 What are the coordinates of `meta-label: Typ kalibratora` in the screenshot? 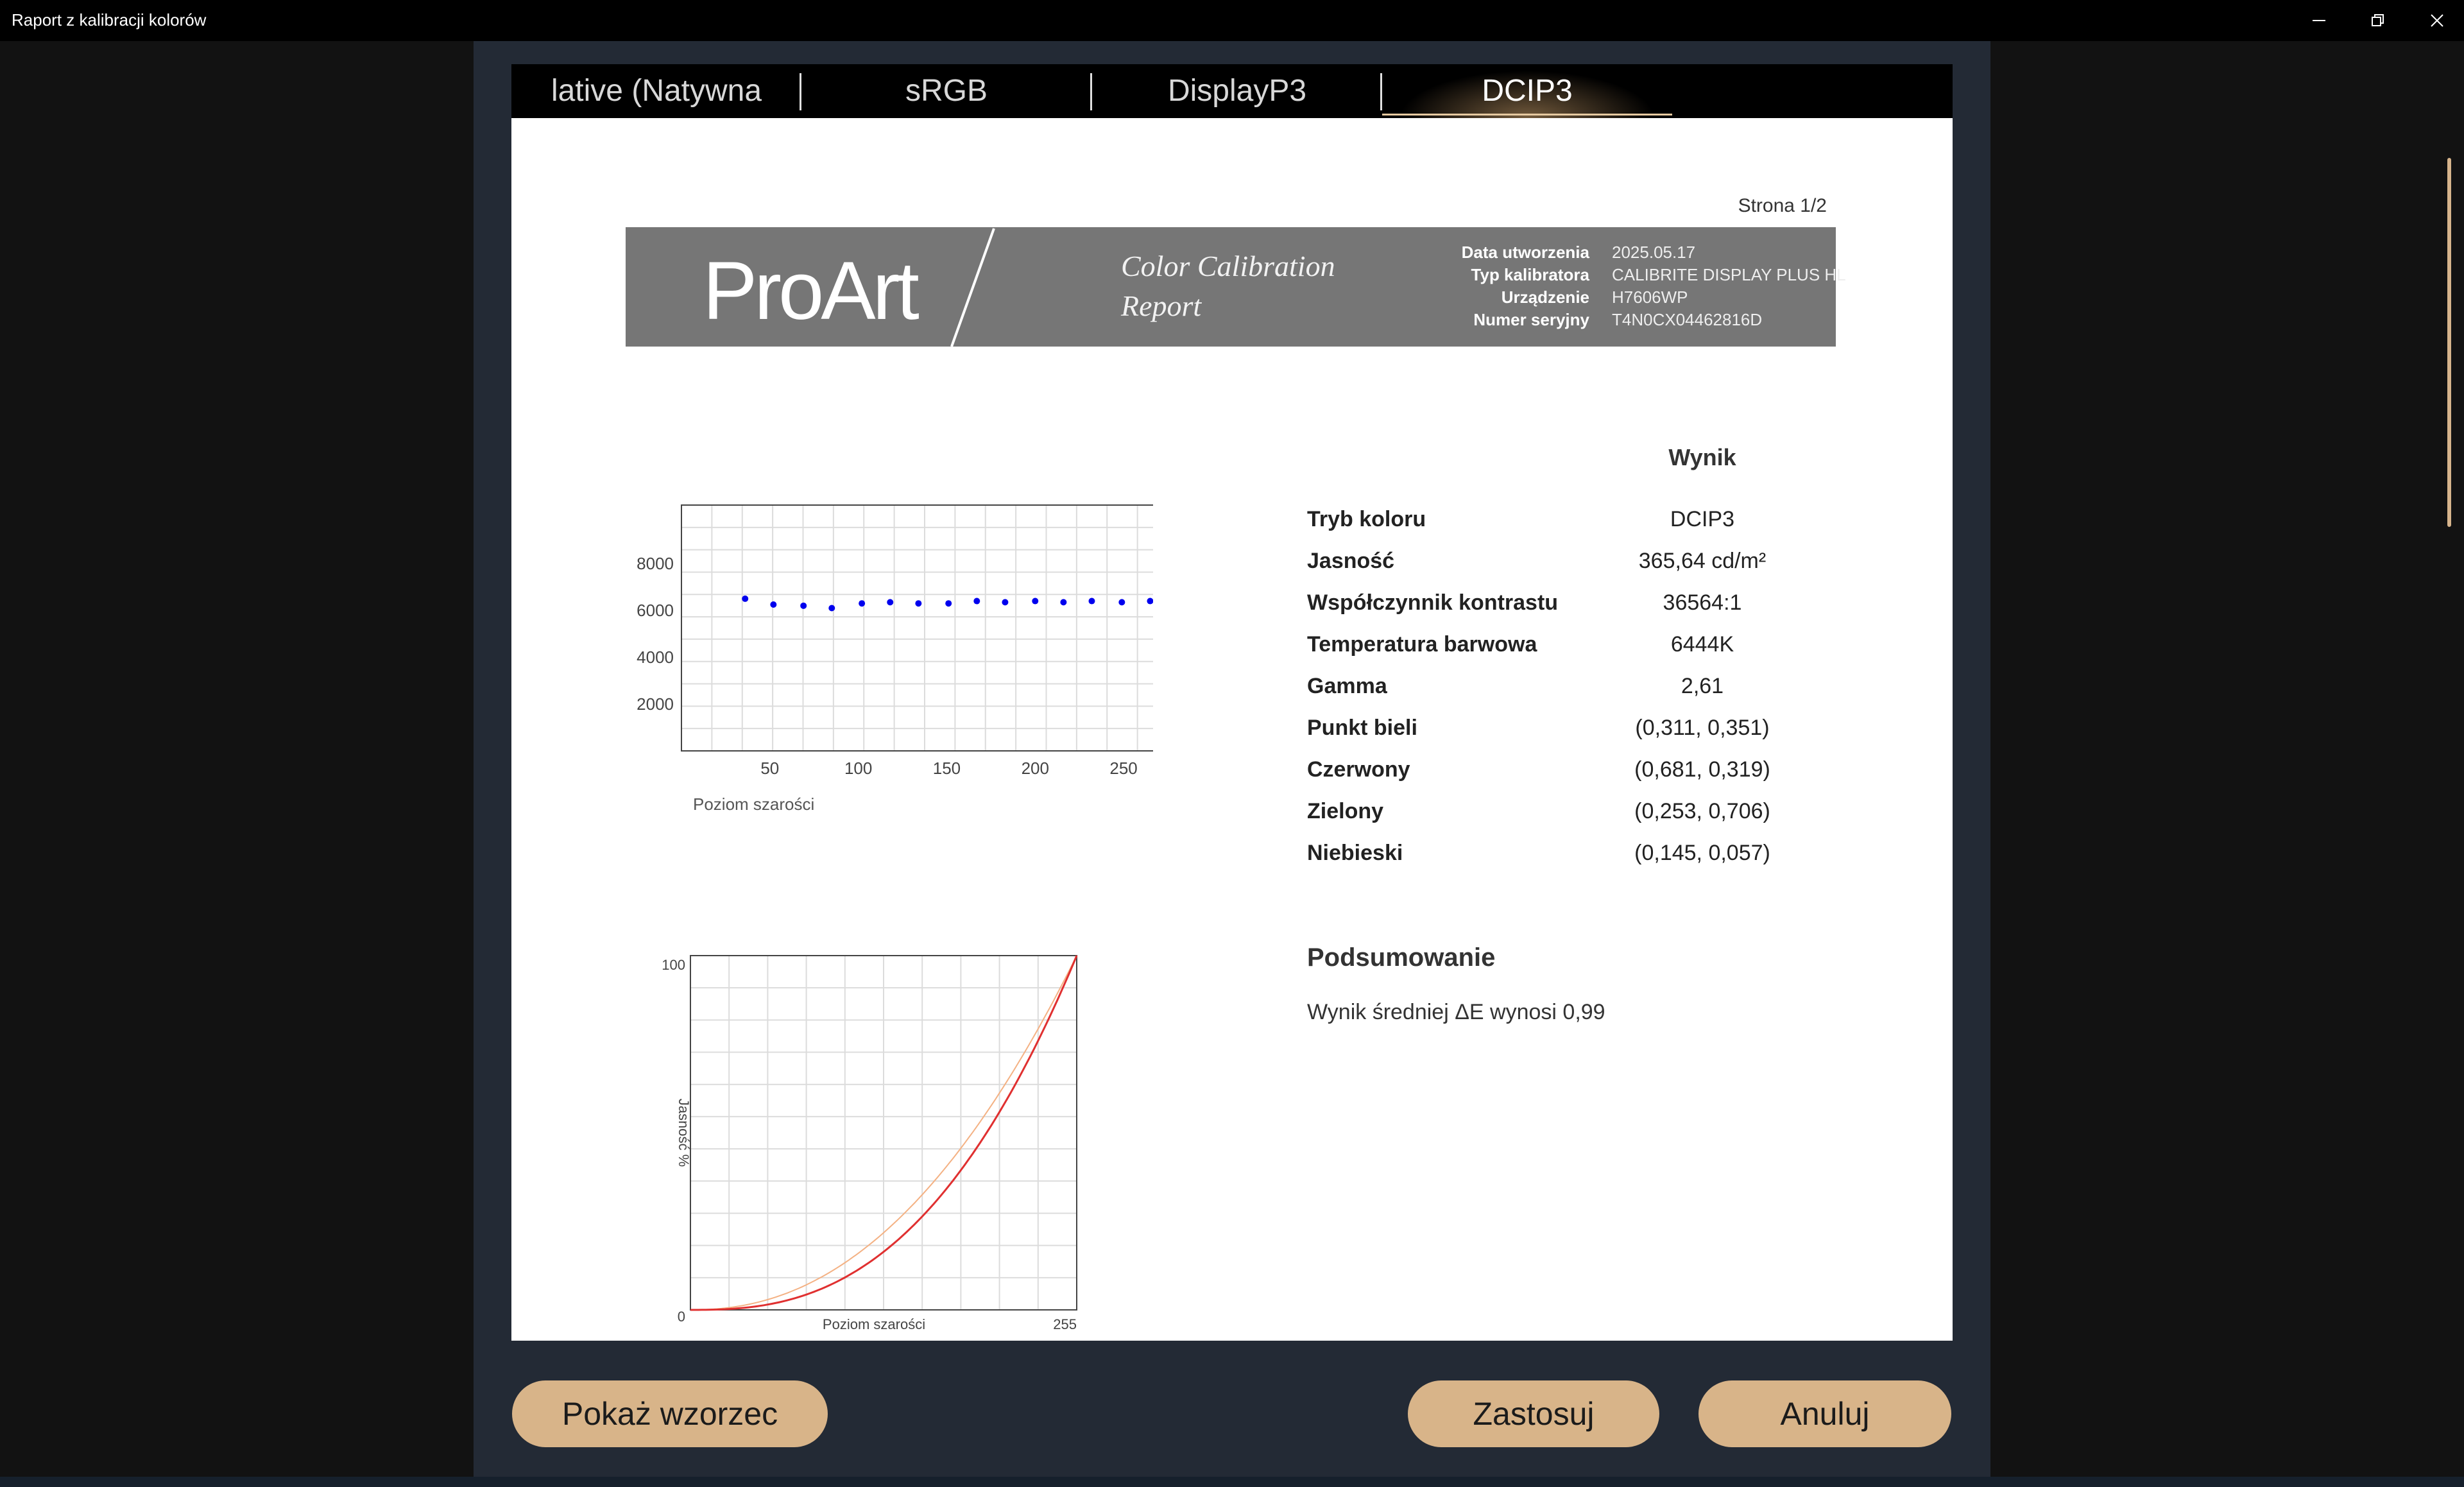 It's located at (1530, 274).